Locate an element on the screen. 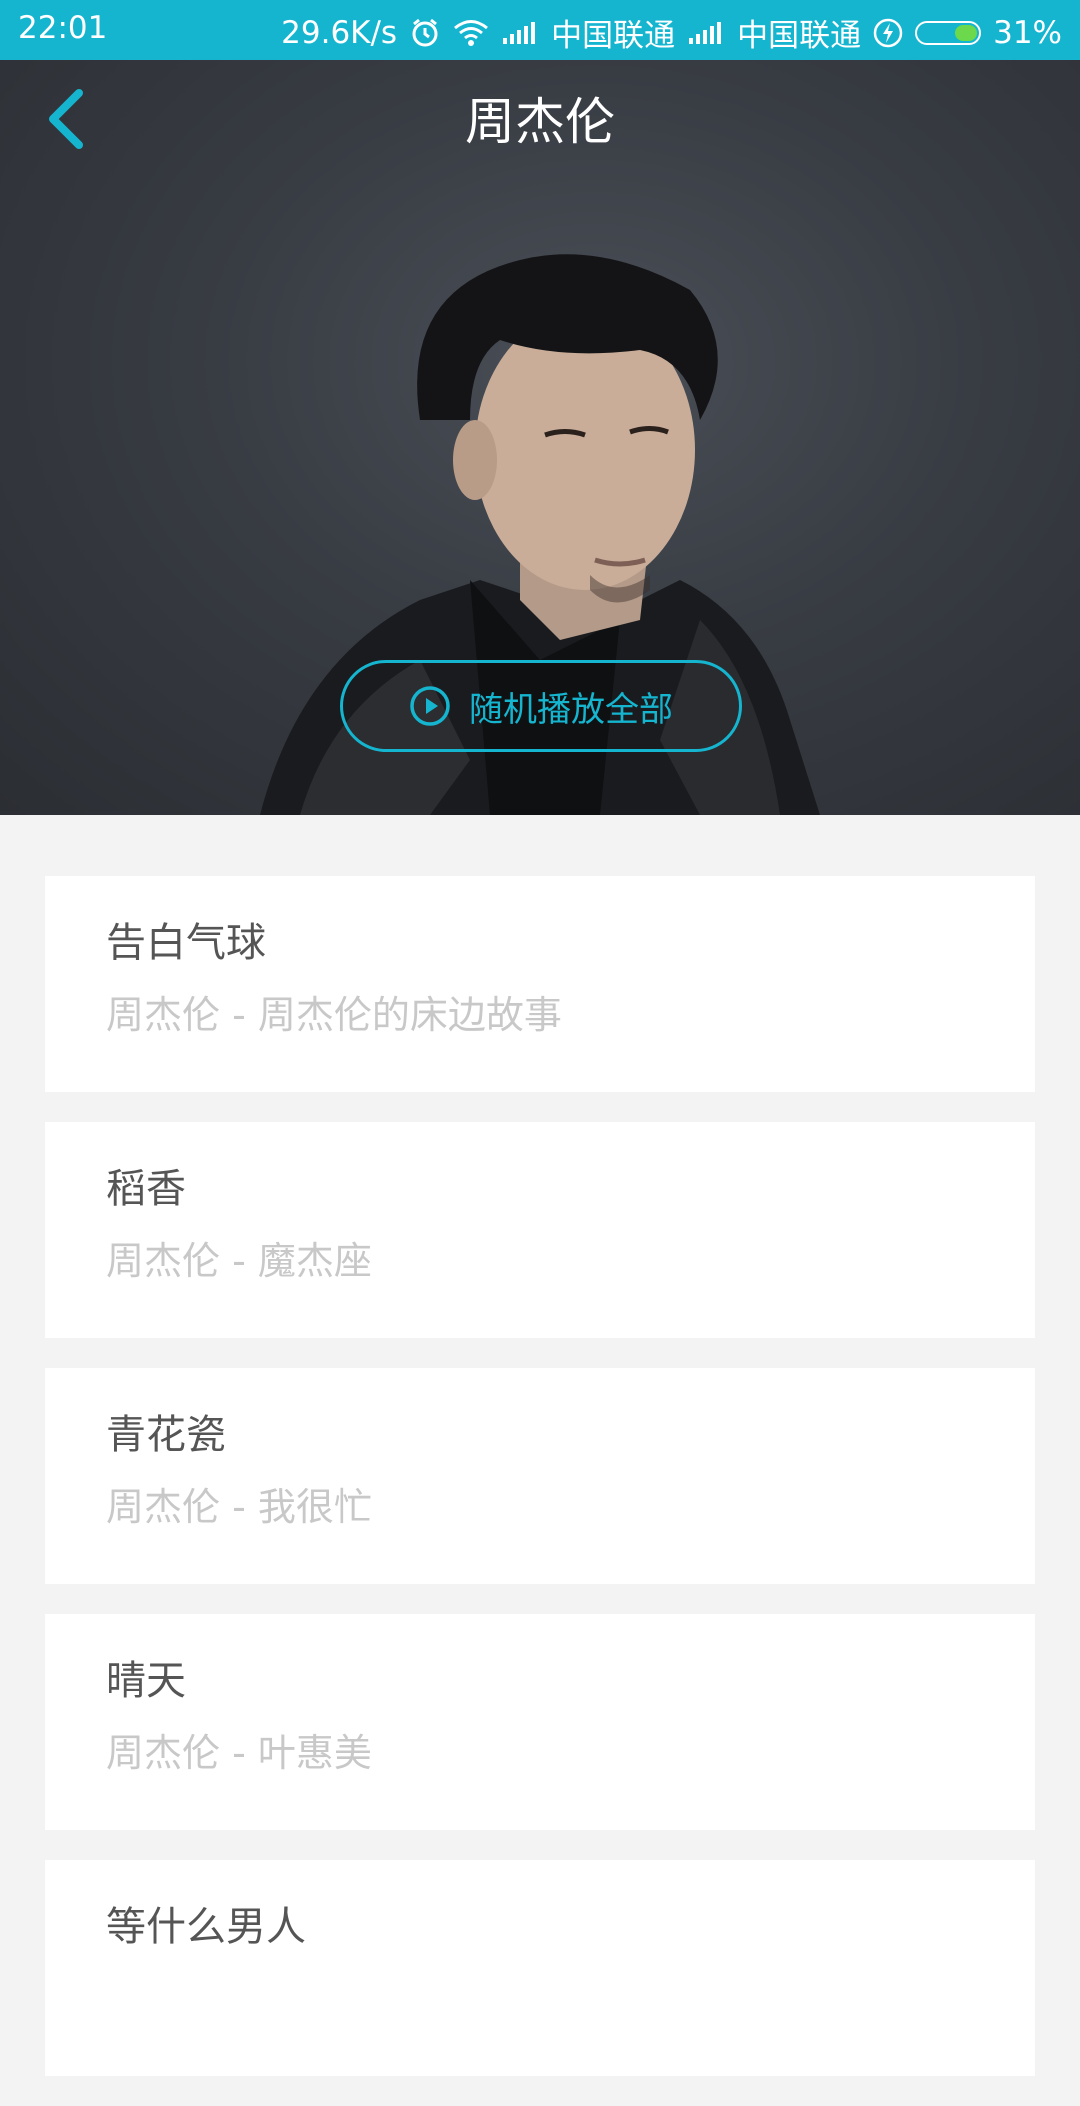  song-subtitle: 周杰伦 - 周杰伦的床边故事 is located at coordinates (334, 1015).